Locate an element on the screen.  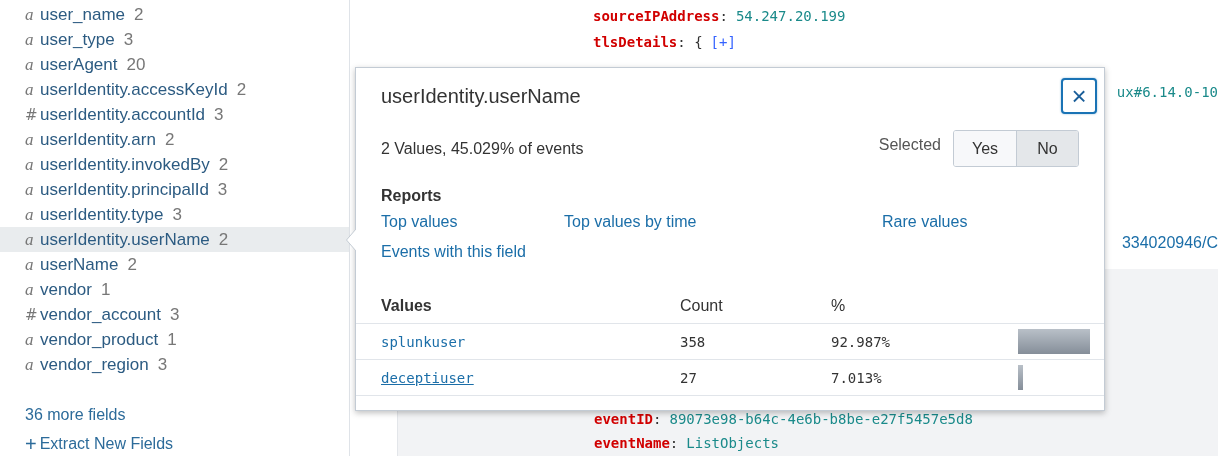
event-link: 334020946/C is located at coordinates (1169, 242).